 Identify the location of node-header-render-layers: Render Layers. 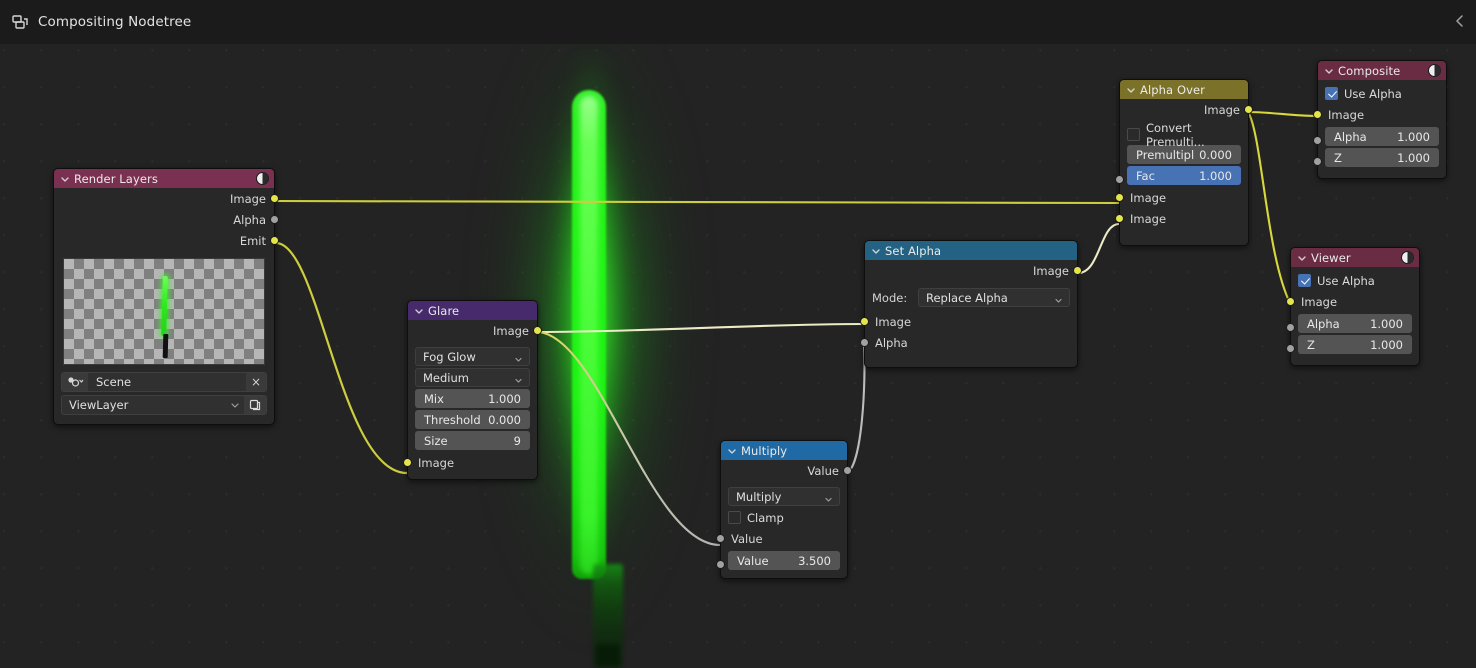
(164, 178).